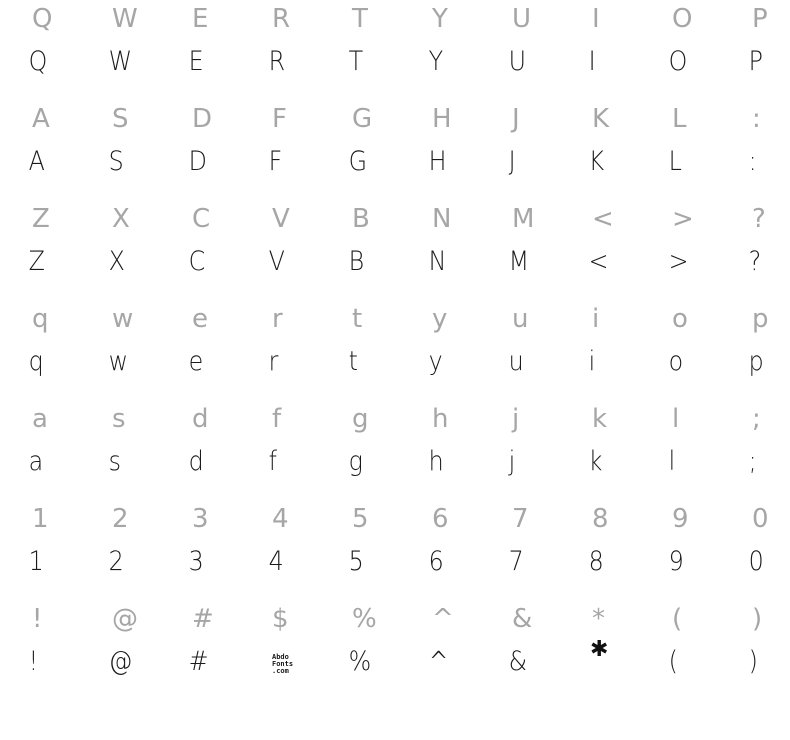 This screenshot has height=740, width=790. Describe the element at coordinates (520, 319) in the screenshot. I see `reference-glyph: u` at that location.